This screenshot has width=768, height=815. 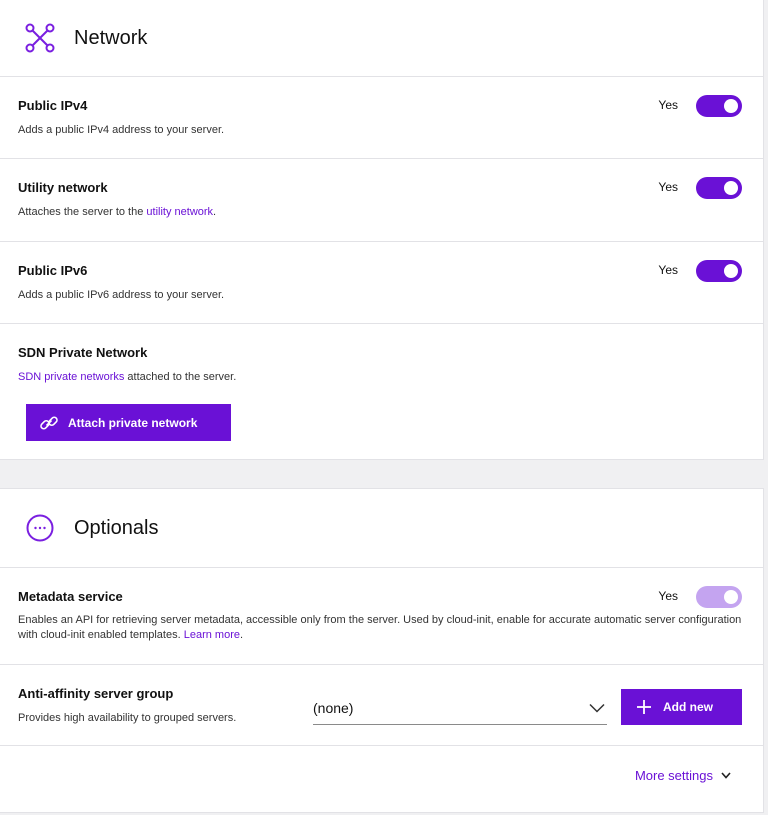 I want to click on utility-network-toggle, so click(x=719, y=188).